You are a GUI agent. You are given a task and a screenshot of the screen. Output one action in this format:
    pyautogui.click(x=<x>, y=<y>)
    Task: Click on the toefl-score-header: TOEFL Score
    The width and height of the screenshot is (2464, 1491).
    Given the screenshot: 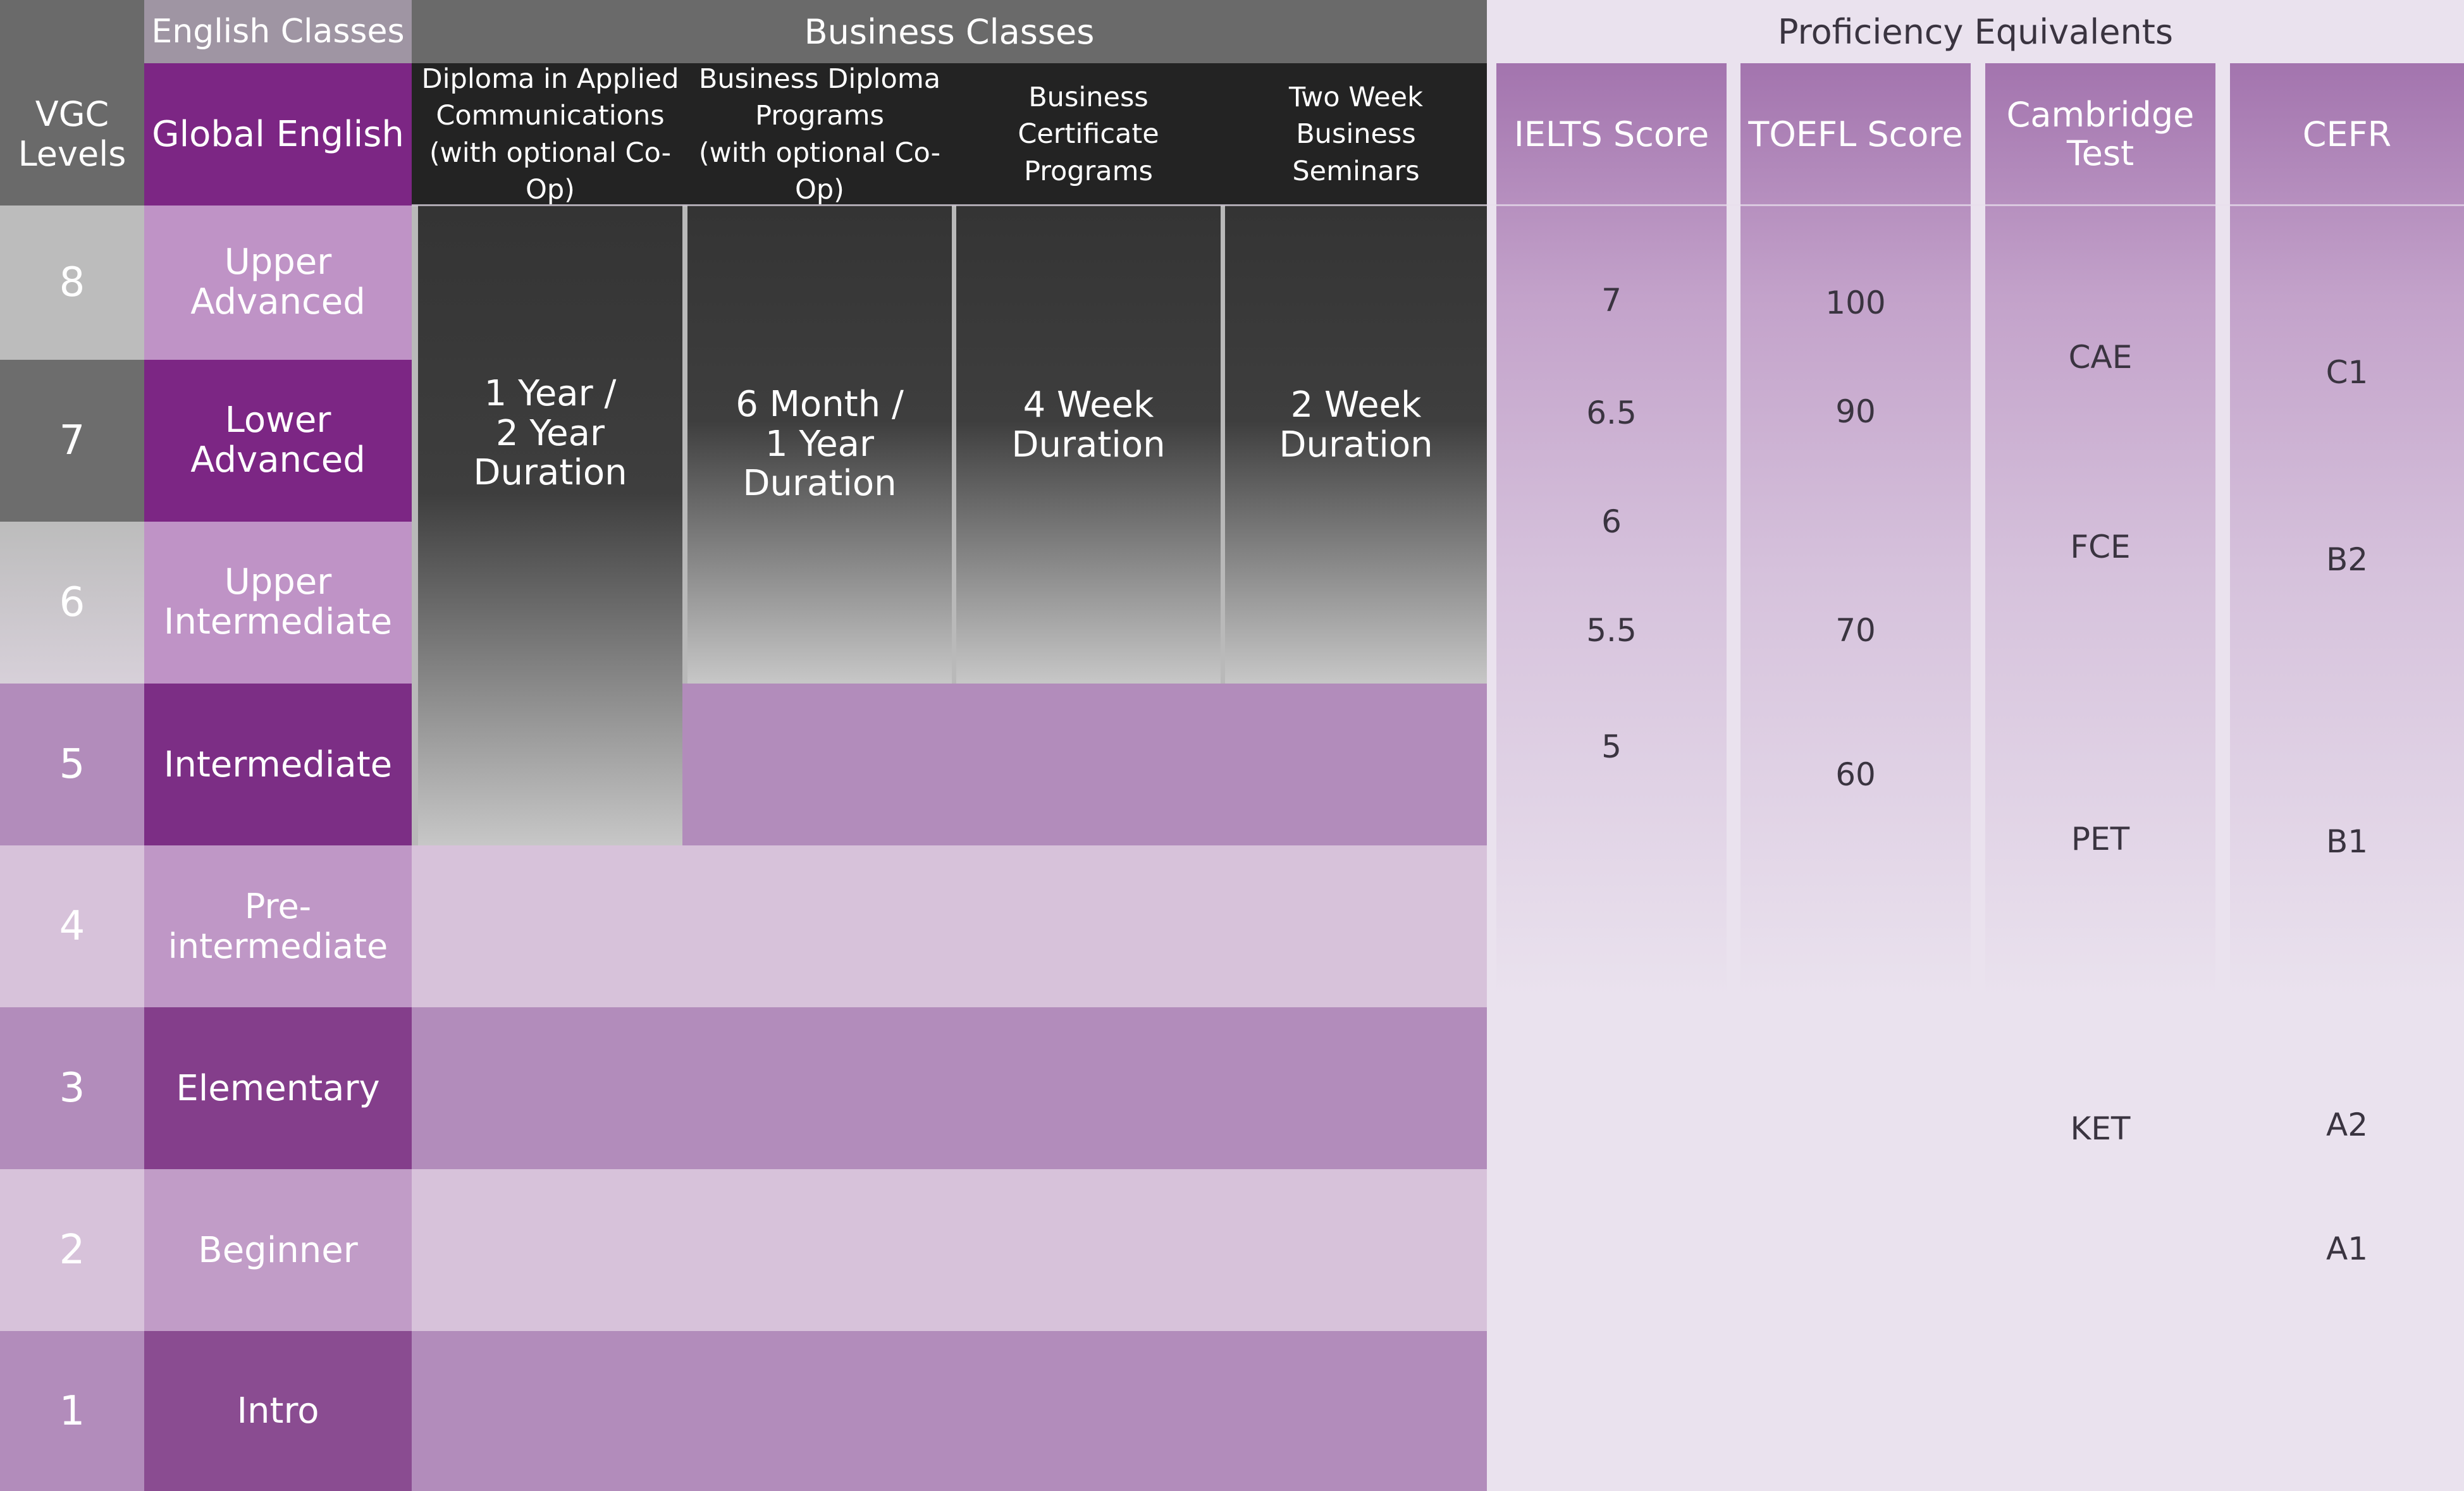 What is the action you would take?
    pyautogui.click(x=1856, y=134)
    